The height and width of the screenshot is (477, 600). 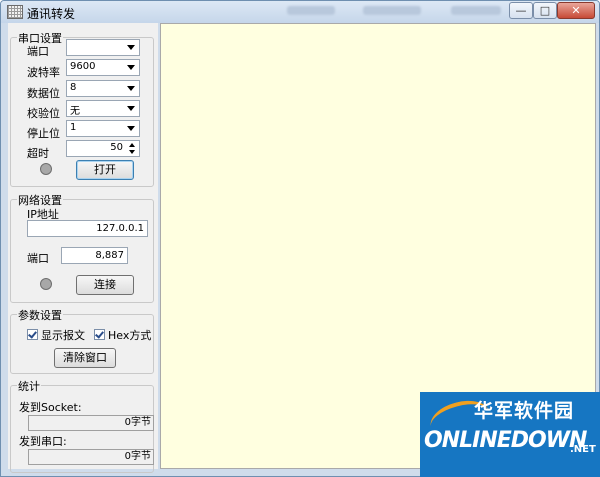 I want to click on network-status-led, so click(x=46, y=284).